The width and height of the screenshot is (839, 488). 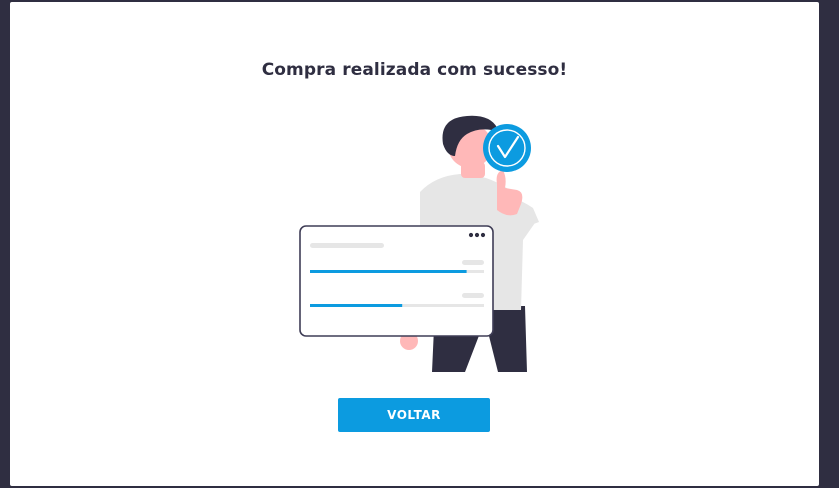 I want to click on back-button: VOLTAR, so click(x=414, y=415).